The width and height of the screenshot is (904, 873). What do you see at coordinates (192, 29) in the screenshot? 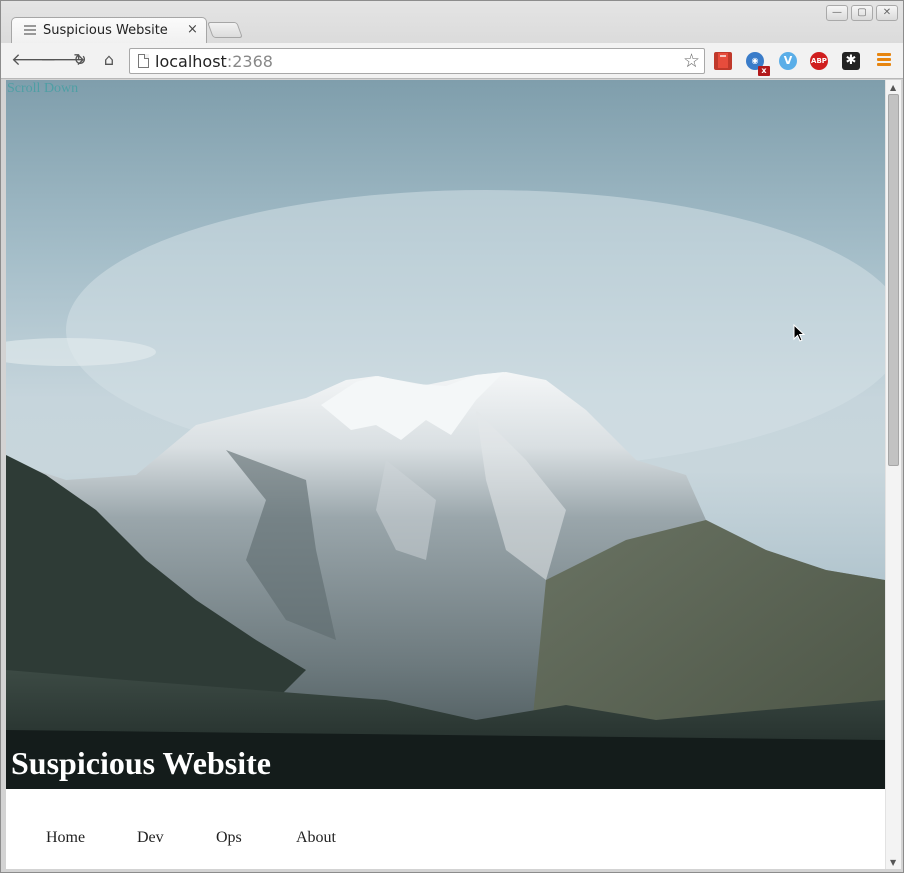
I see `tab-close-icon: ×` at bounding box center [192, 29].